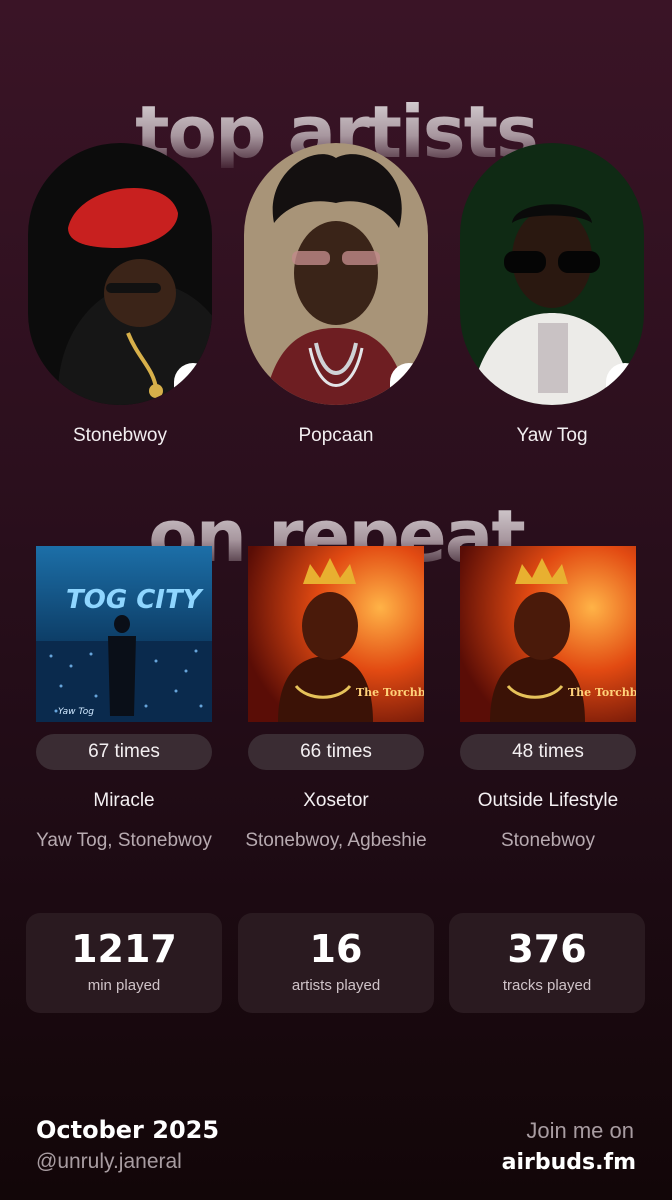 The height and width of the screenshot is (1200, 672). Describe the element at coordinates (547, 985) in the screenshot. I see `stat-label: tracks played` at that location.